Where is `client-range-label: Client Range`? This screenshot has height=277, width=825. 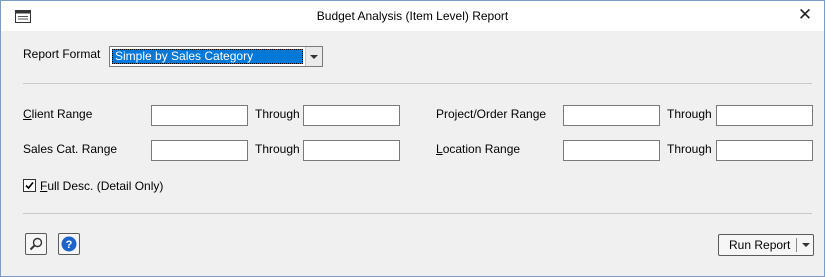 client-range-label: Client Range is located at coordinates (58, 114).